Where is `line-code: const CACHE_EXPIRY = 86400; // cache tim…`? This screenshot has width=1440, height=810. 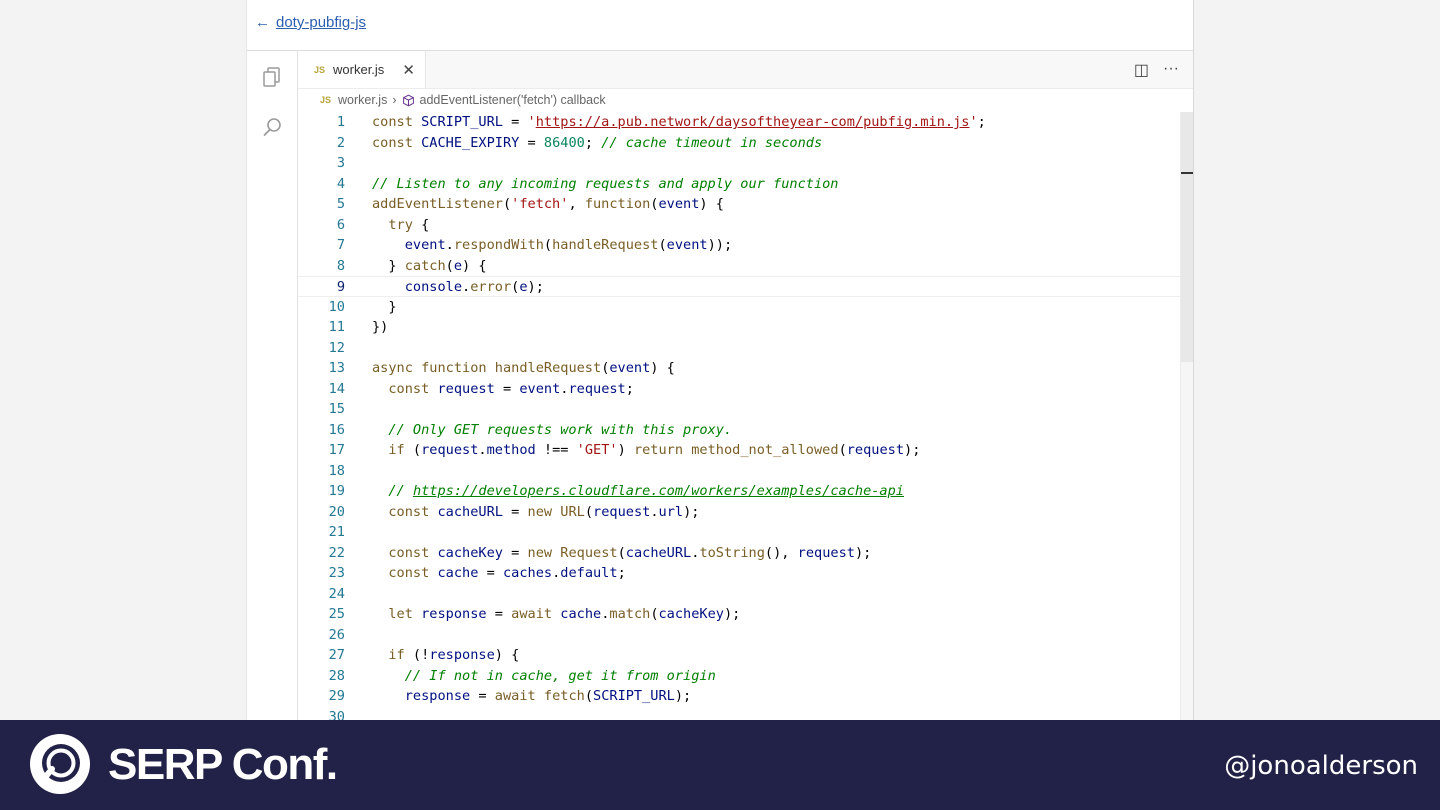 line-code: const CACHE_EXPIRY = 86400; // cache tim… is located at coordinates (597, 142).